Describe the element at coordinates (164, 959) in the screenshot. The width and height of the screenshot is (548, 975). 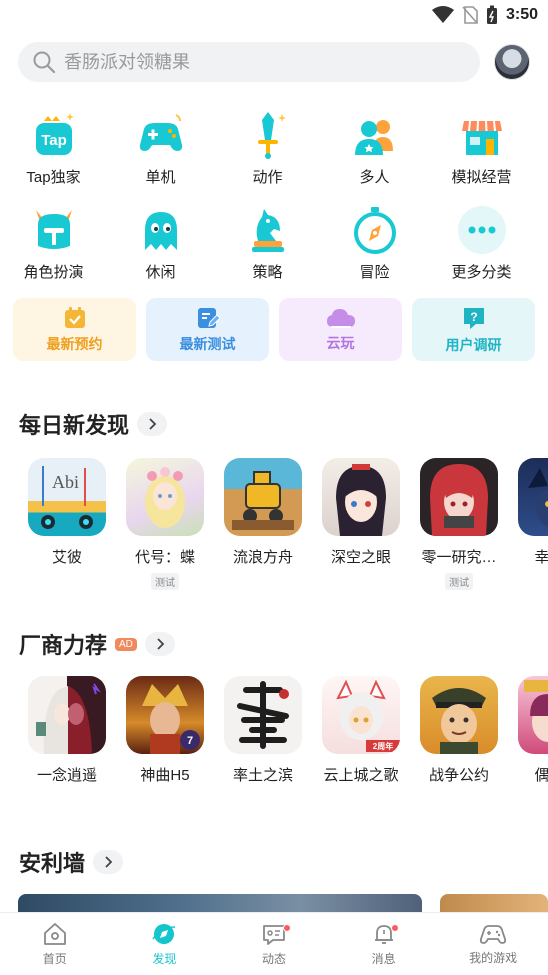
I see `tab-label: 发现` at that location.